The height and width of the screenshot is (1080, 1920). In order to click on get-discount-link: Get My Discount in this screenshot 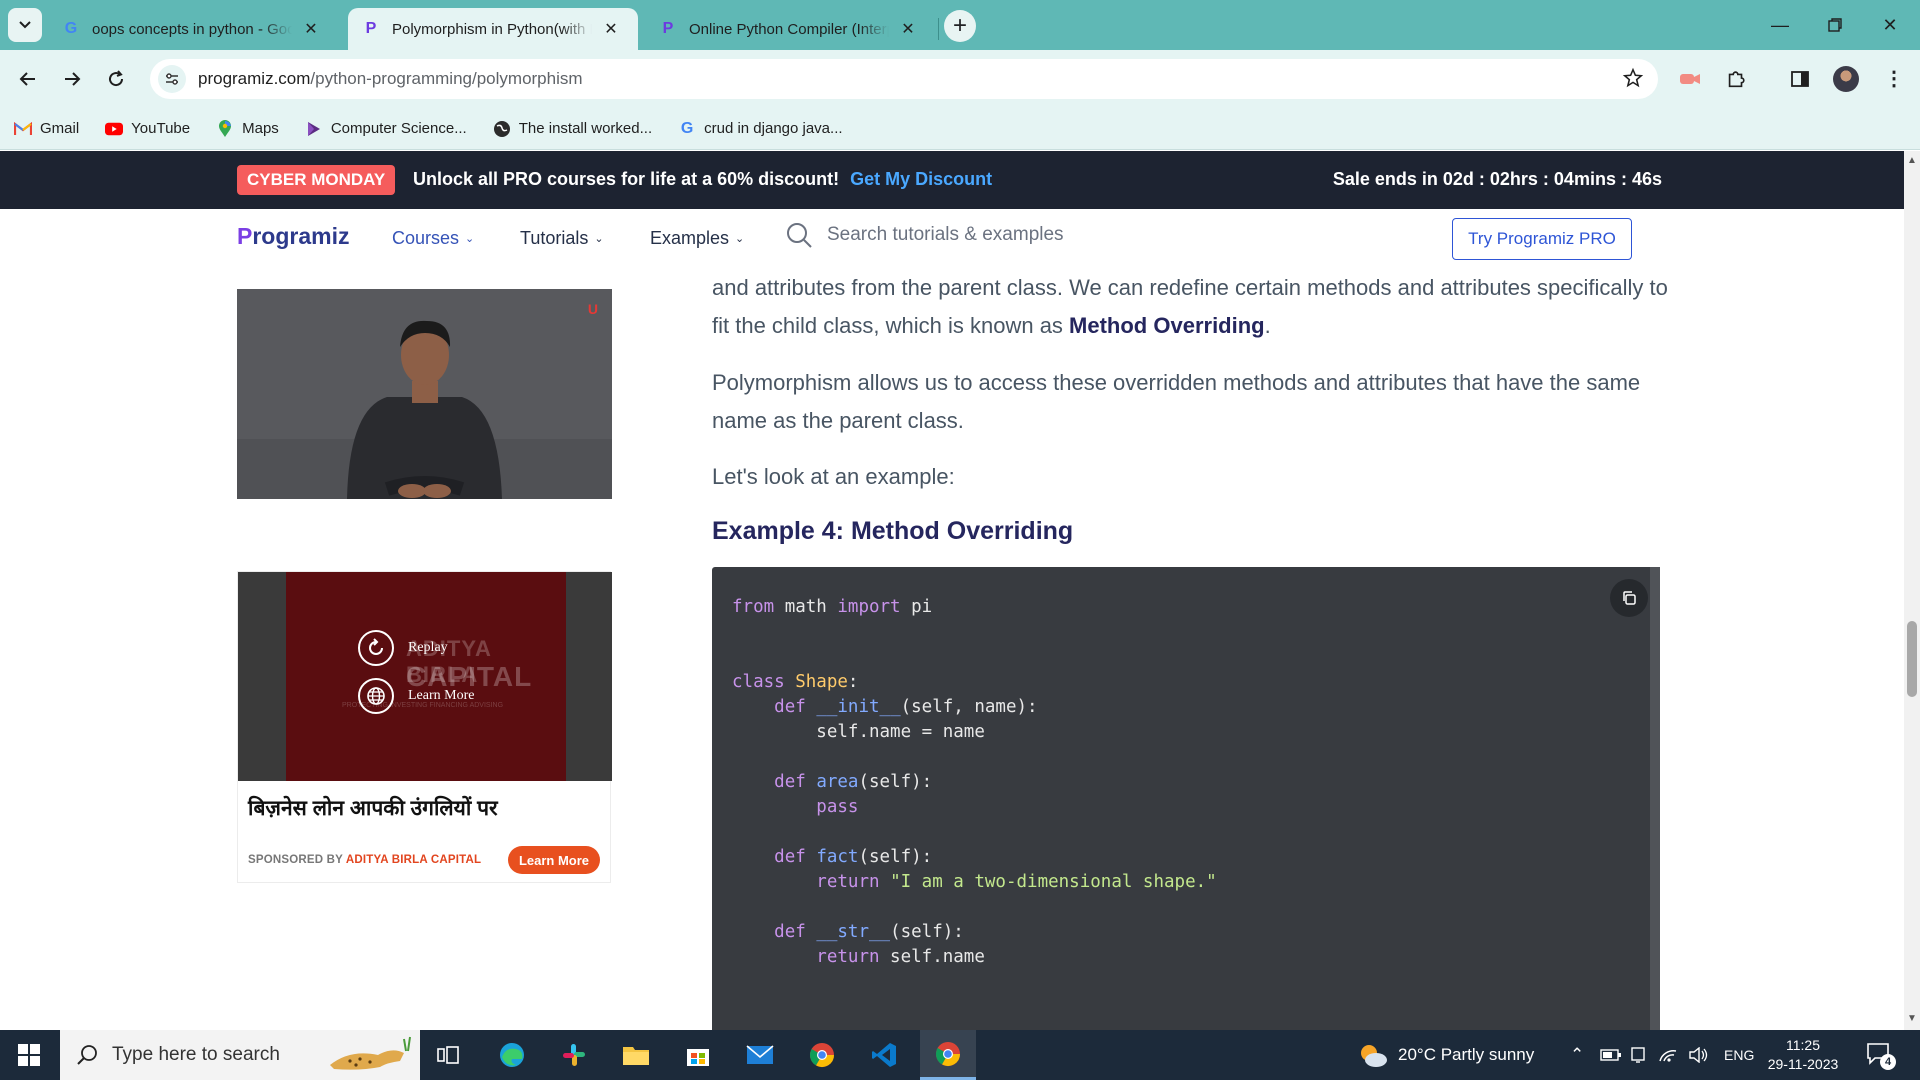, I will do `click(921, 179)`.